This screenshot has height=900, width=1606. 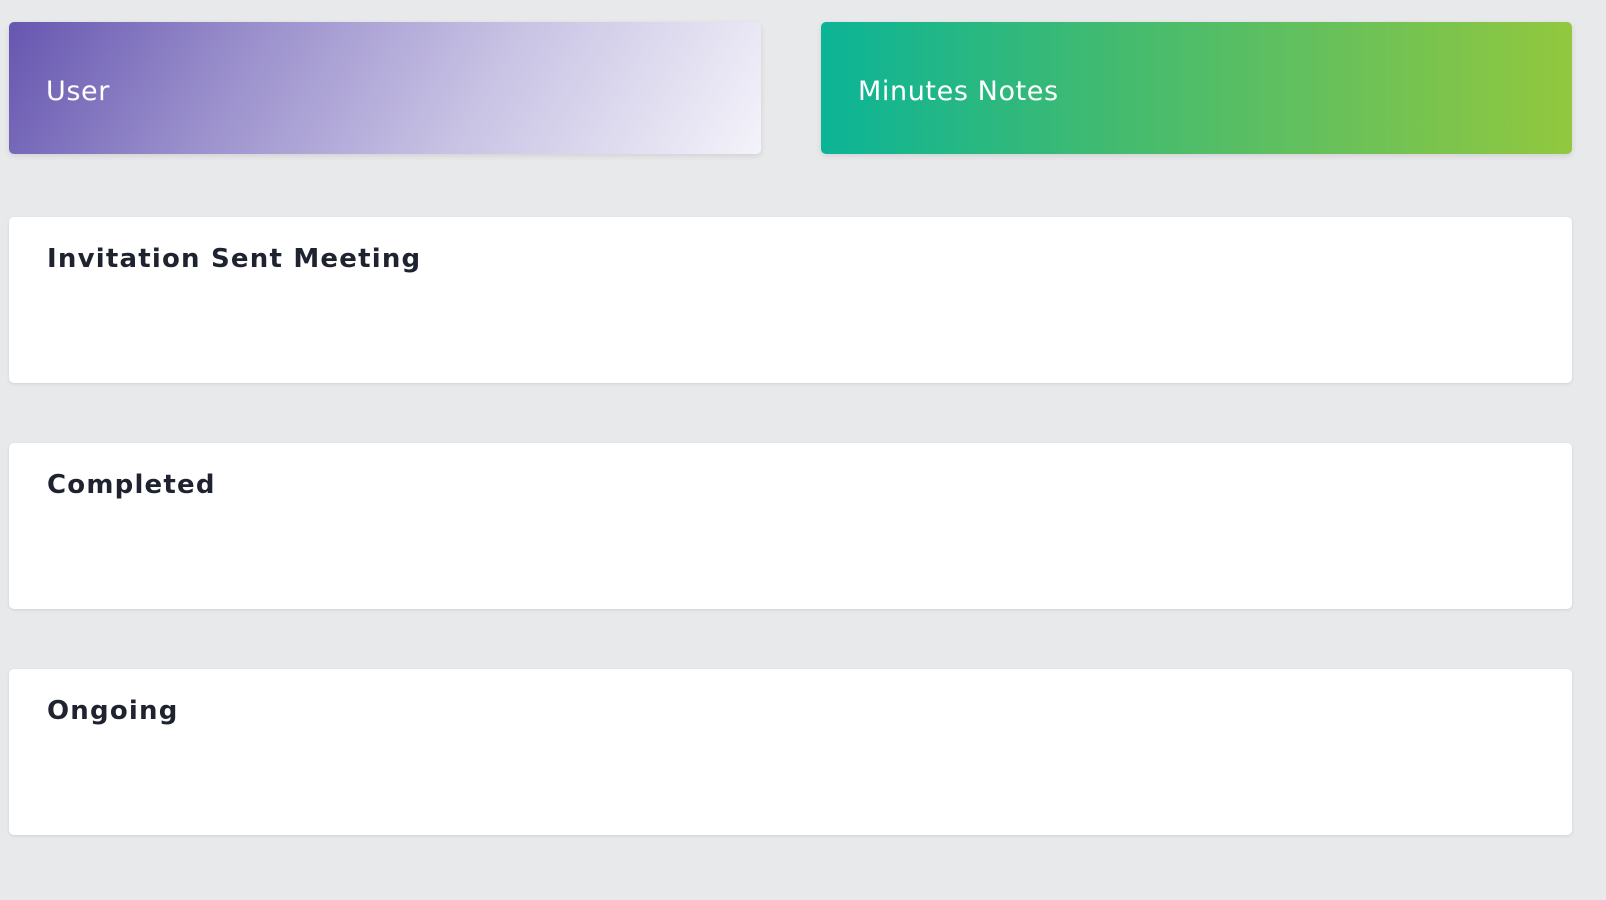 I want to click on user-card-label: User, so click(x=78, y=91).